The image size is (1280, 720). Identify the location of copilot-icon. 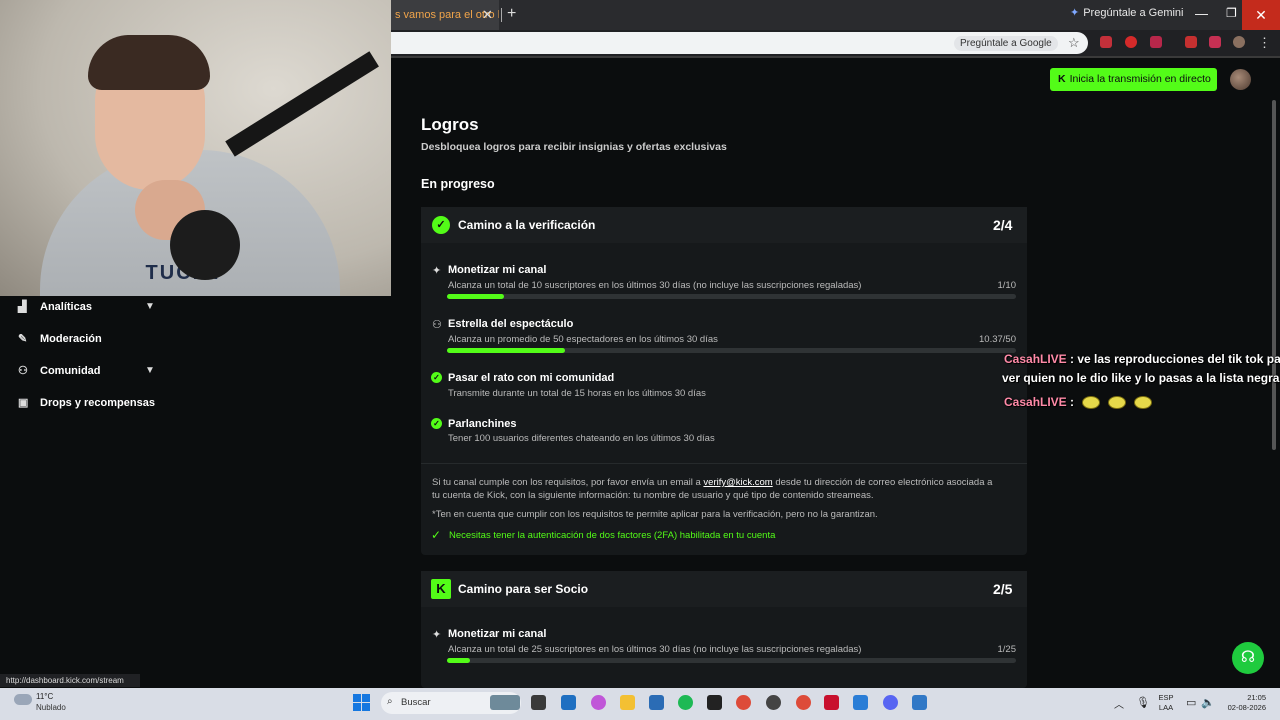
(598, 702).